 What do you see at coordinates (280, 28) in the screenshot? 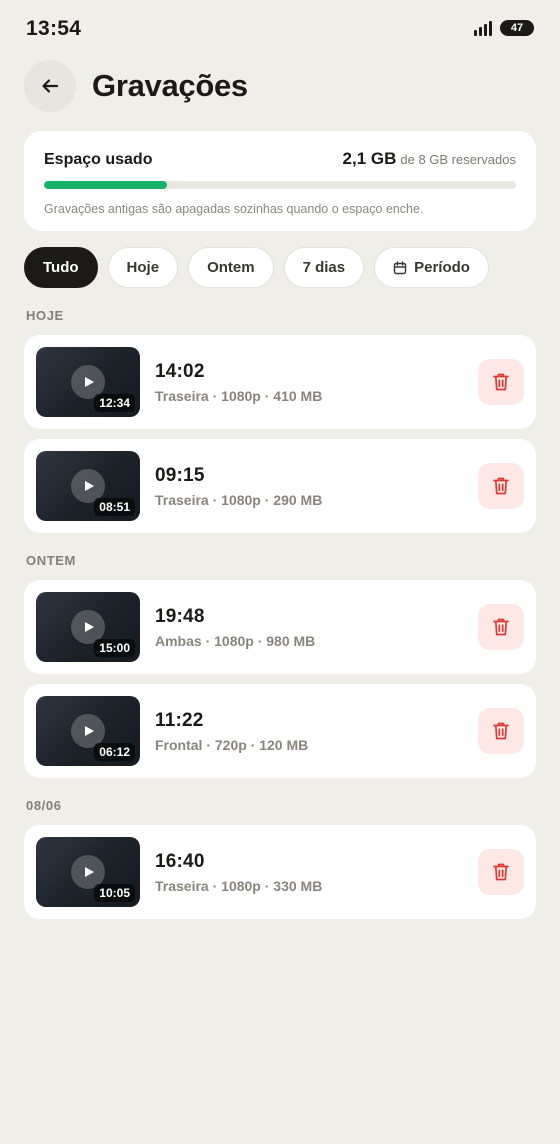
I see `status-bar: 13:54 47` at bounding box center [280, 28].